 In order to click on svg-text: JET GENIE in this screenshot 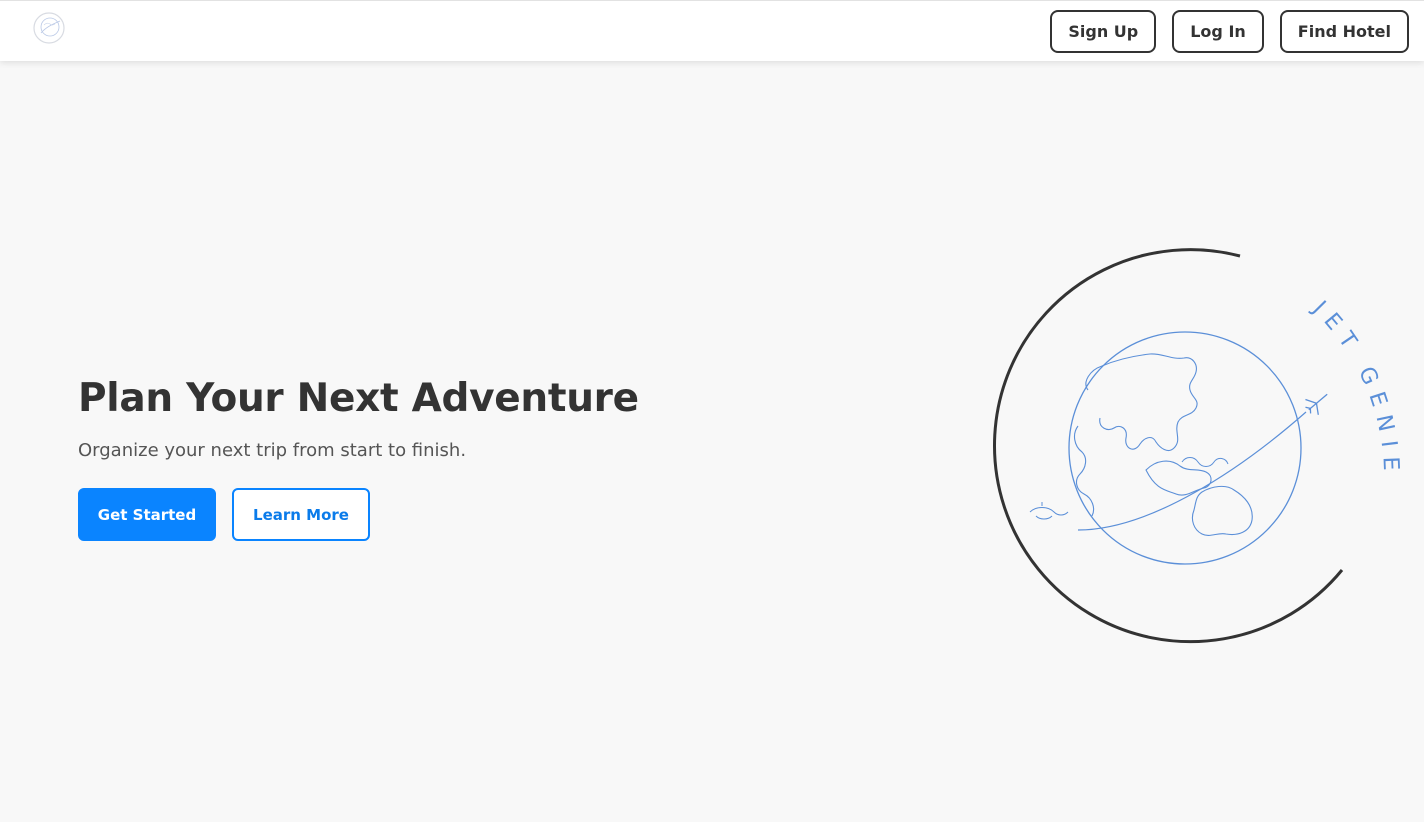, I will do `click(1354, 387)`.